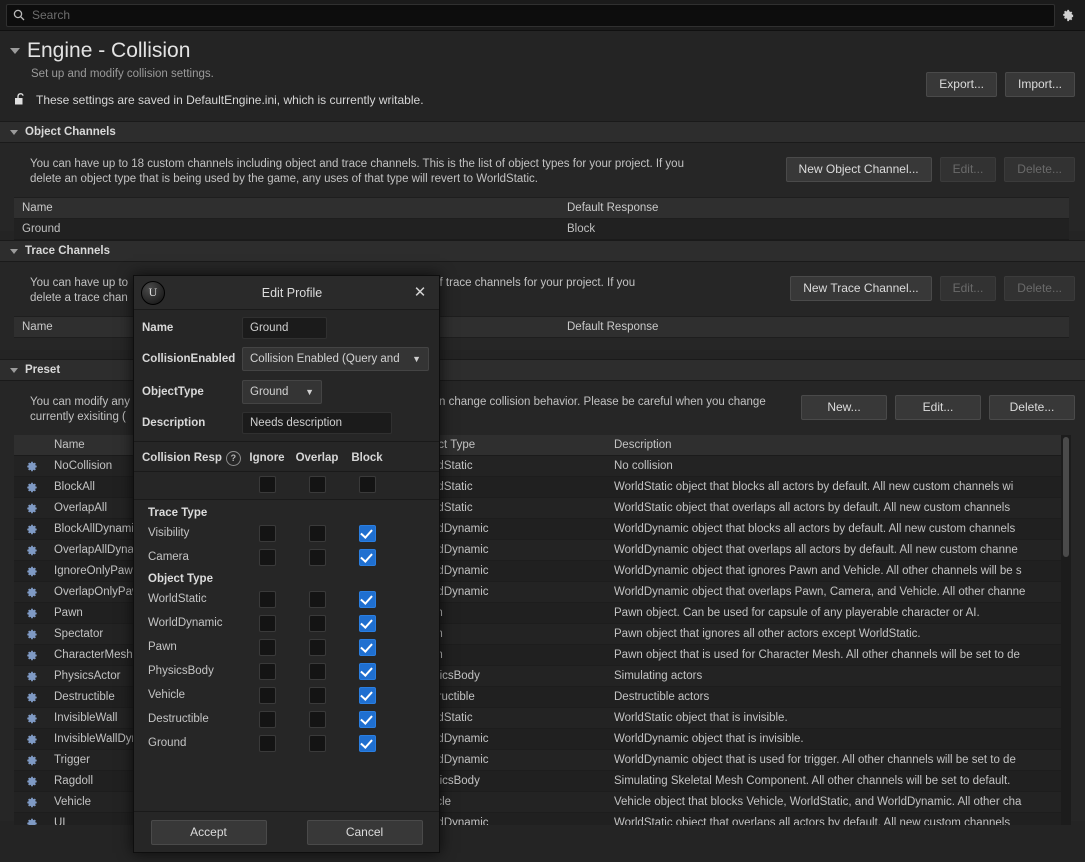 This screenshot has width=1085, height=862. Describe the element at coordinates (420, 292) in the screenshot. I see `close-icon: ✕` at that location.